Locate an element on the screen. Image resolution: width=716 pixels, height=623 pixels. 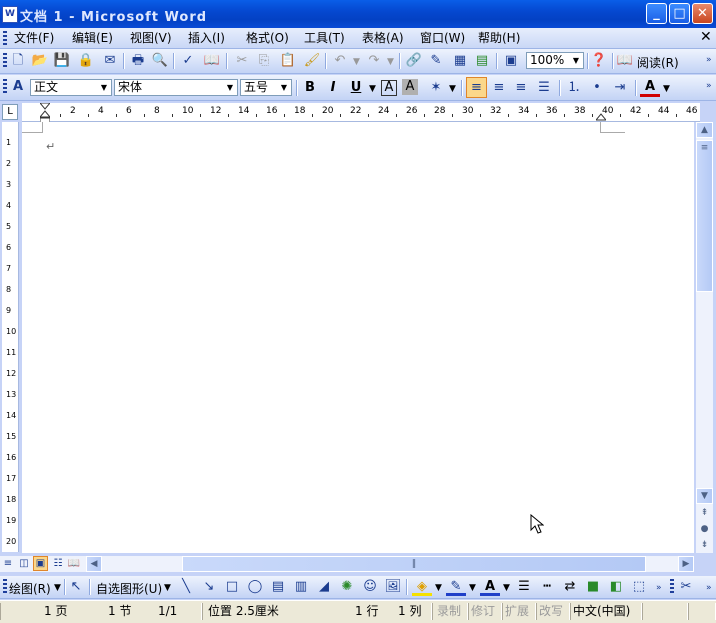
select-browse-object-icon: ● is located at coordinates (704, 530).